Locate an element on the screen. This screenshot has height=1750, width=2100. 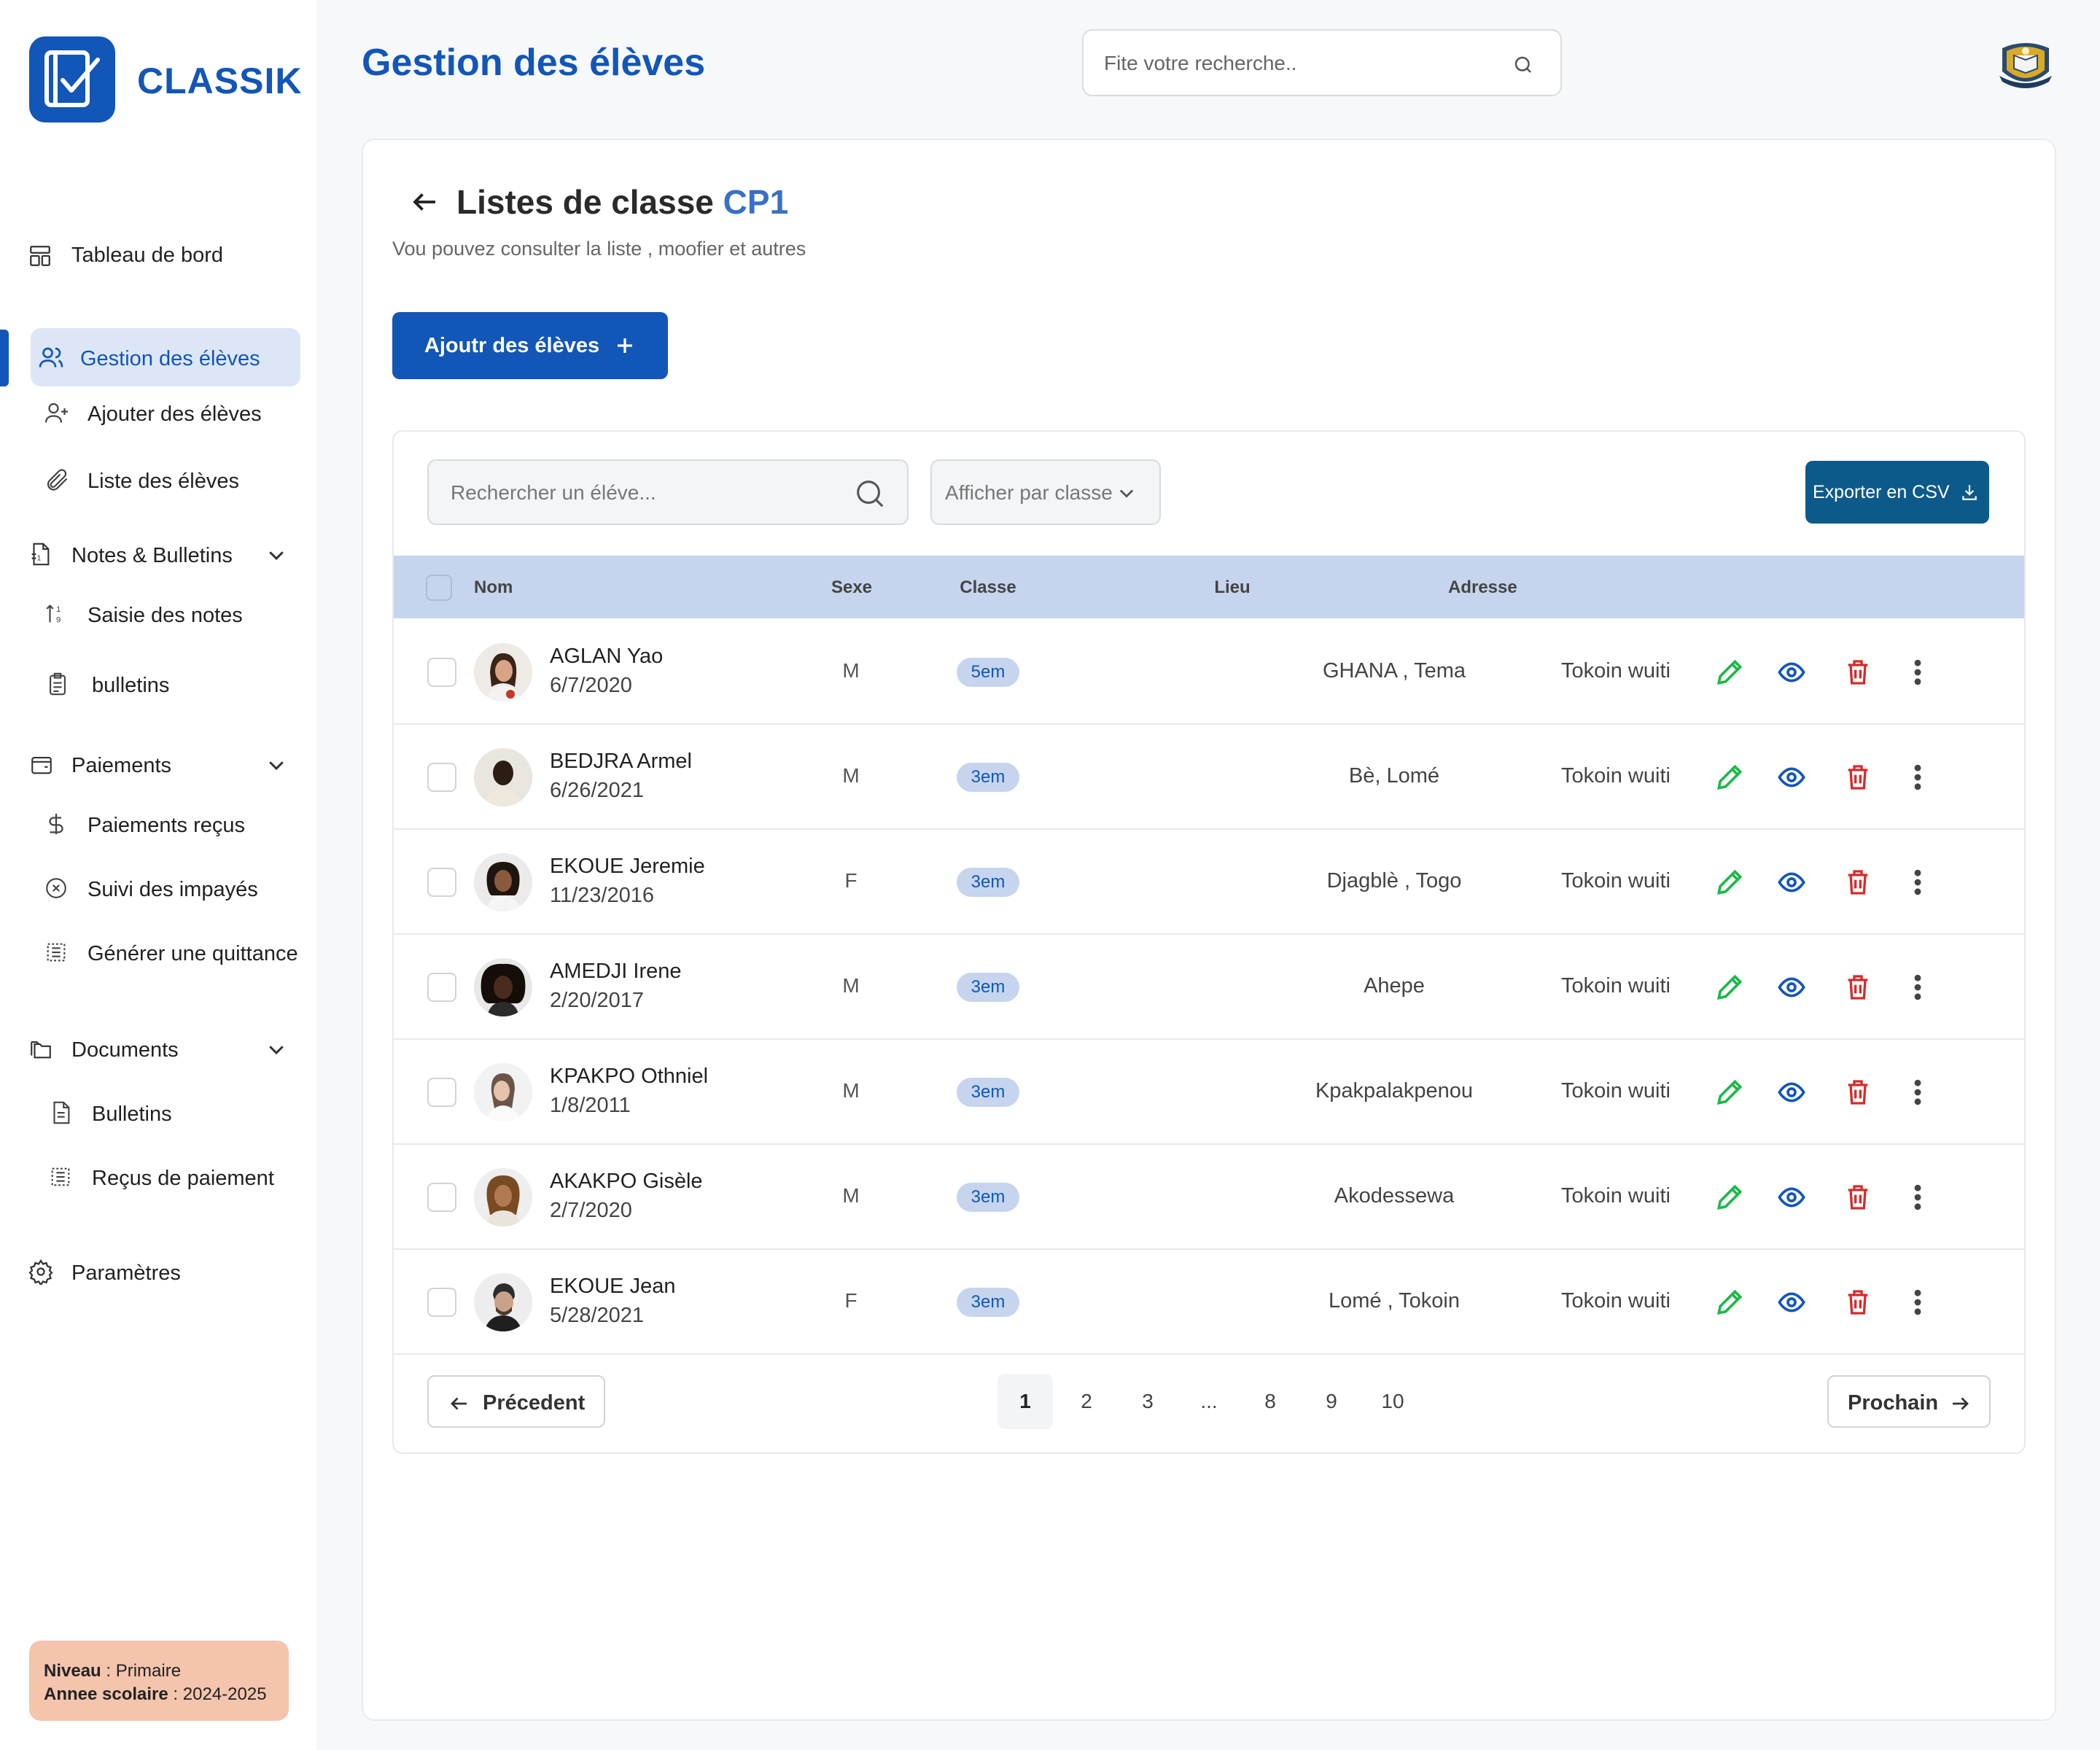
column-header-sex: Sexe is located at coordinates (851, 588).